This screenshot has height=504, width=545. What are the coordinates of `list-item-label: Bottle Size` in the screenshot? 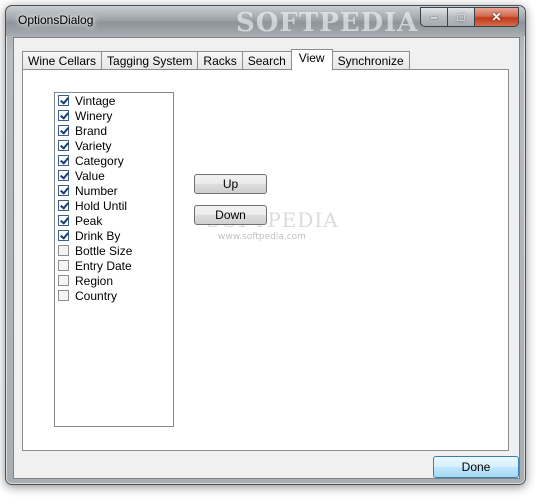 It's located at (104, 250).